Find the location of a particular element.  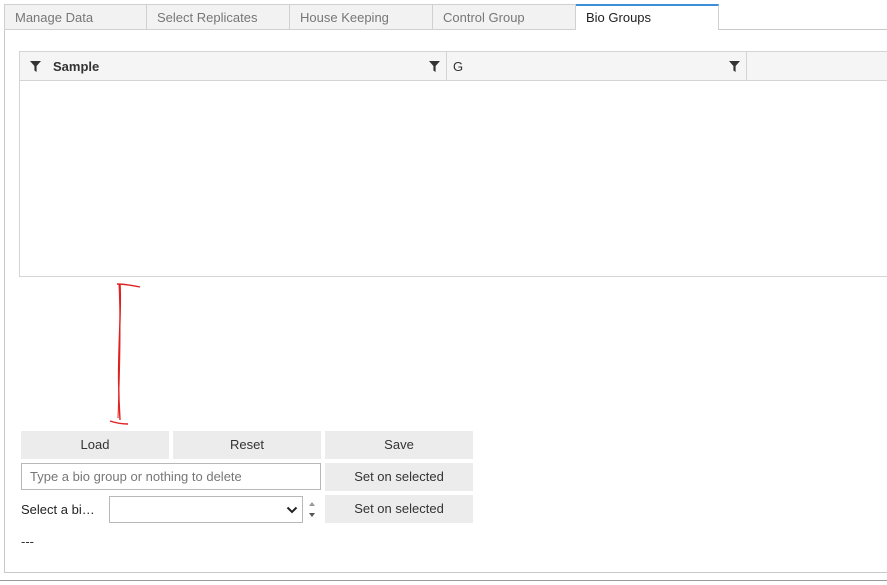

column-label-g: G is located at coordinates (458, 66).